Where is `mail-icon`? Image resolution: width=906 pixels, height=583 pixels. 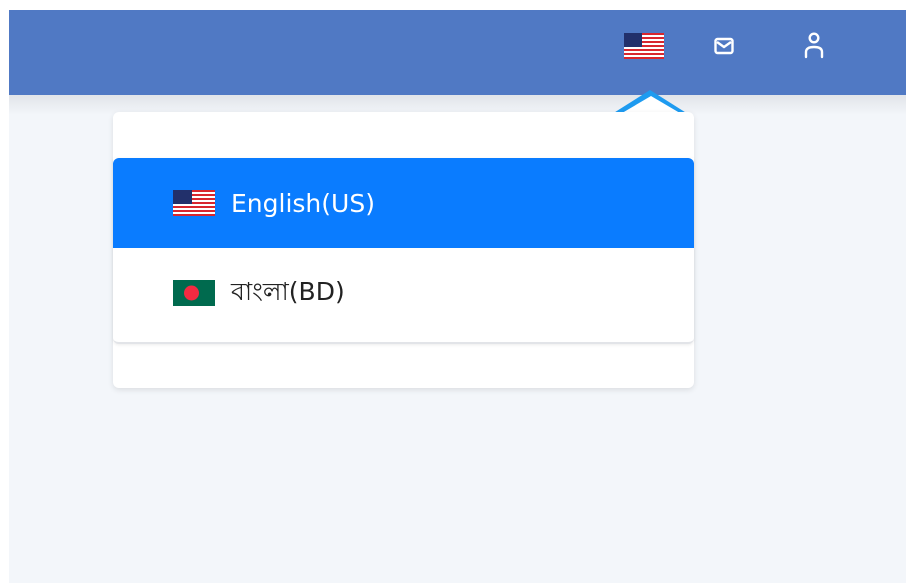
mail-icon is located at coordinates (724, 46).